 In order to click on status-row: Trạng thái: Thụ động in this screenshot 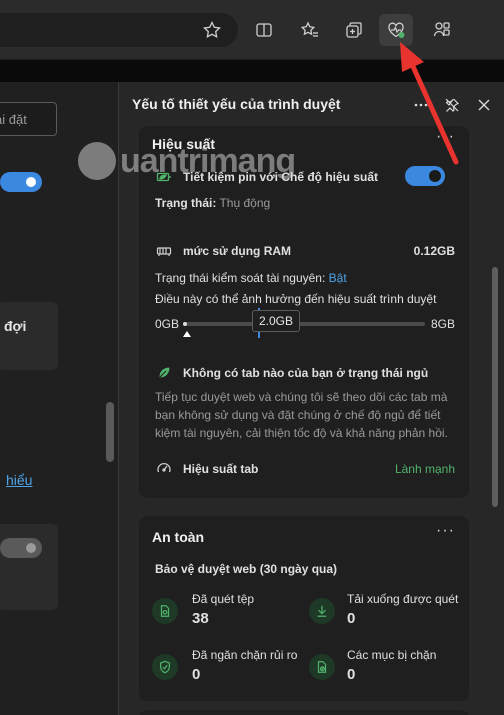, I will do `click(212, 203)`.